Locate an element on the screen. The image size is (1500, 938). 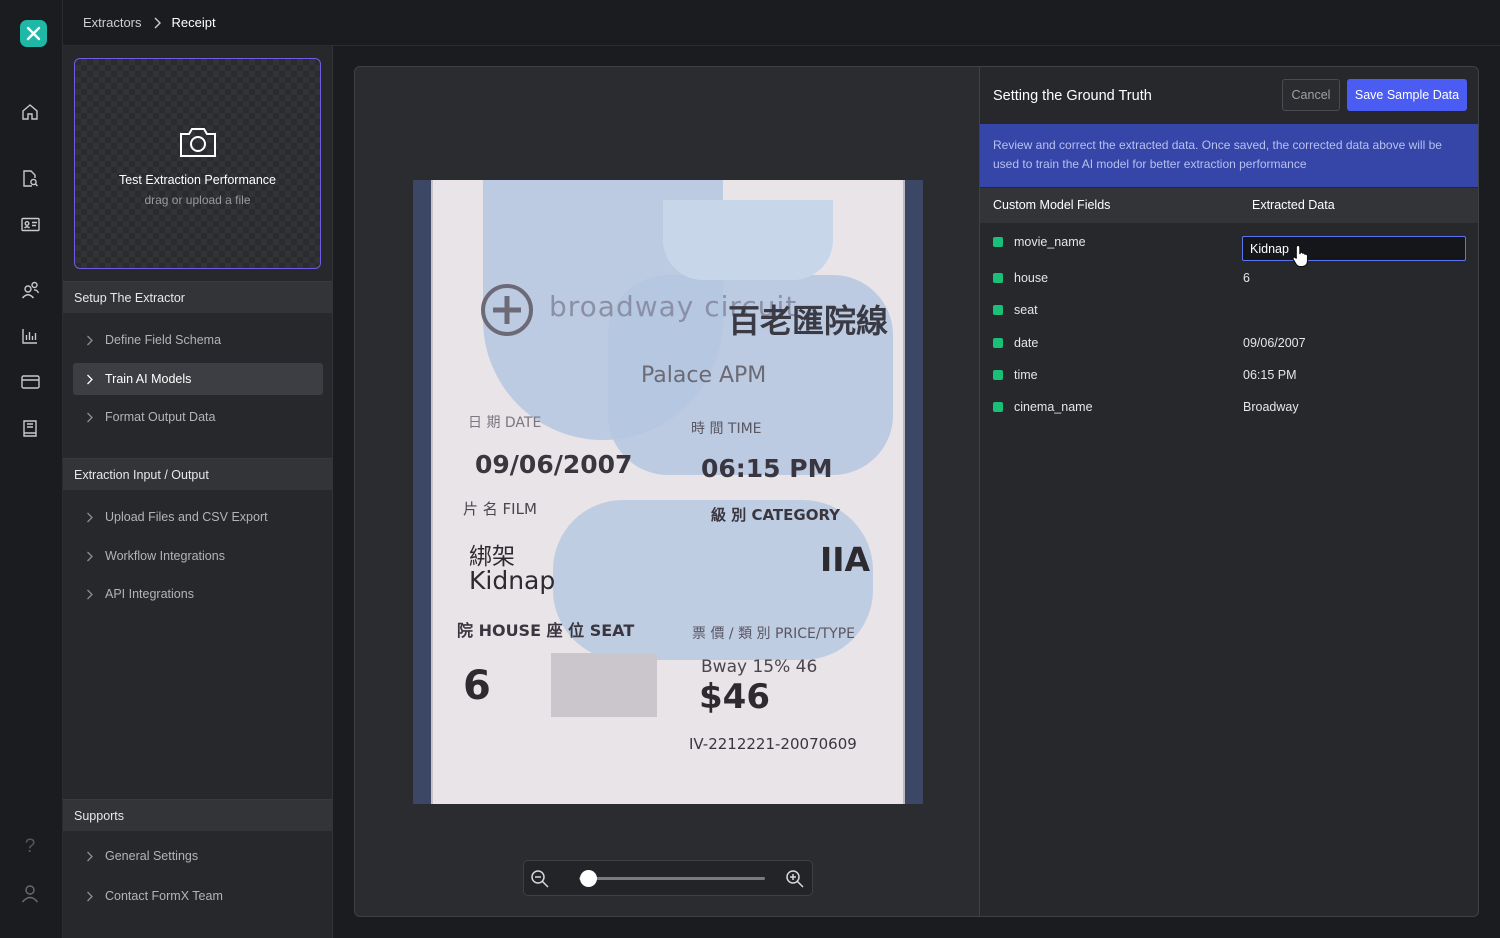
field-row-date: date 09/06/2007 is located at coordinates (1229, 344).